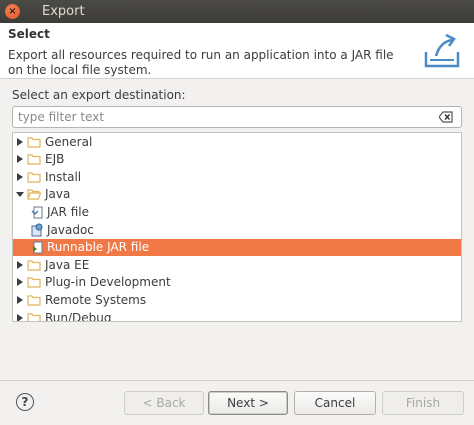  I want to click on tree-item-label: Runnable JAR file, so click(98, 247).